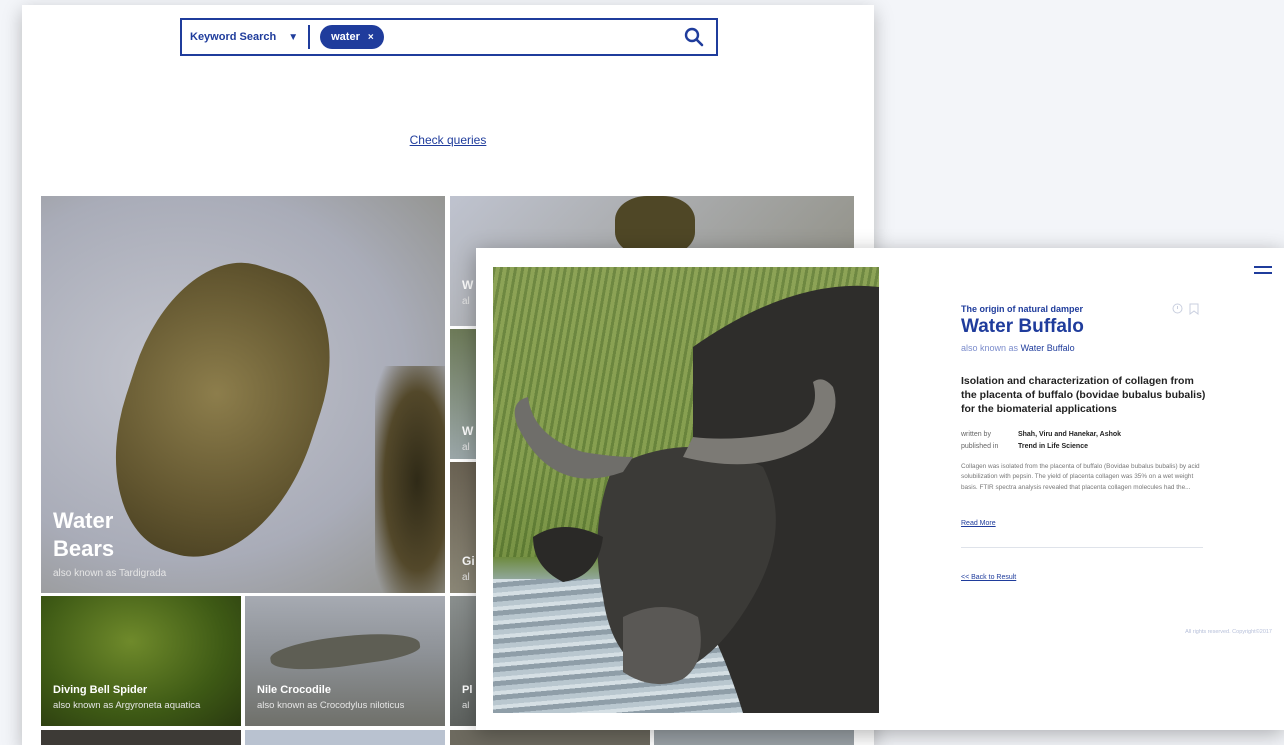  What do you see at coordinates (976, 434) in the screenshot?
I see `meta-label: written by` at bounding box center [976, 434].